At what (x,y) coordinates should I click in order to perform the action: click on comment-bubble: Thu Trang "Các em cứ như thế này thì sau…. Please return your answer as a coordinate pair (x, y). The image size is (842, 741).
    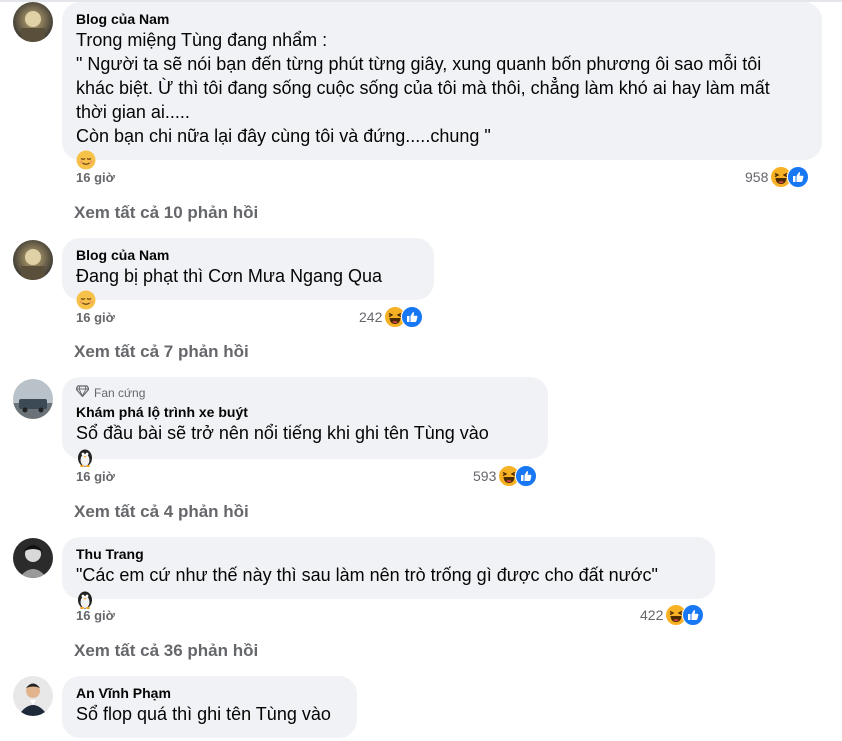
    Looking at the image, I should click on (388, 573).